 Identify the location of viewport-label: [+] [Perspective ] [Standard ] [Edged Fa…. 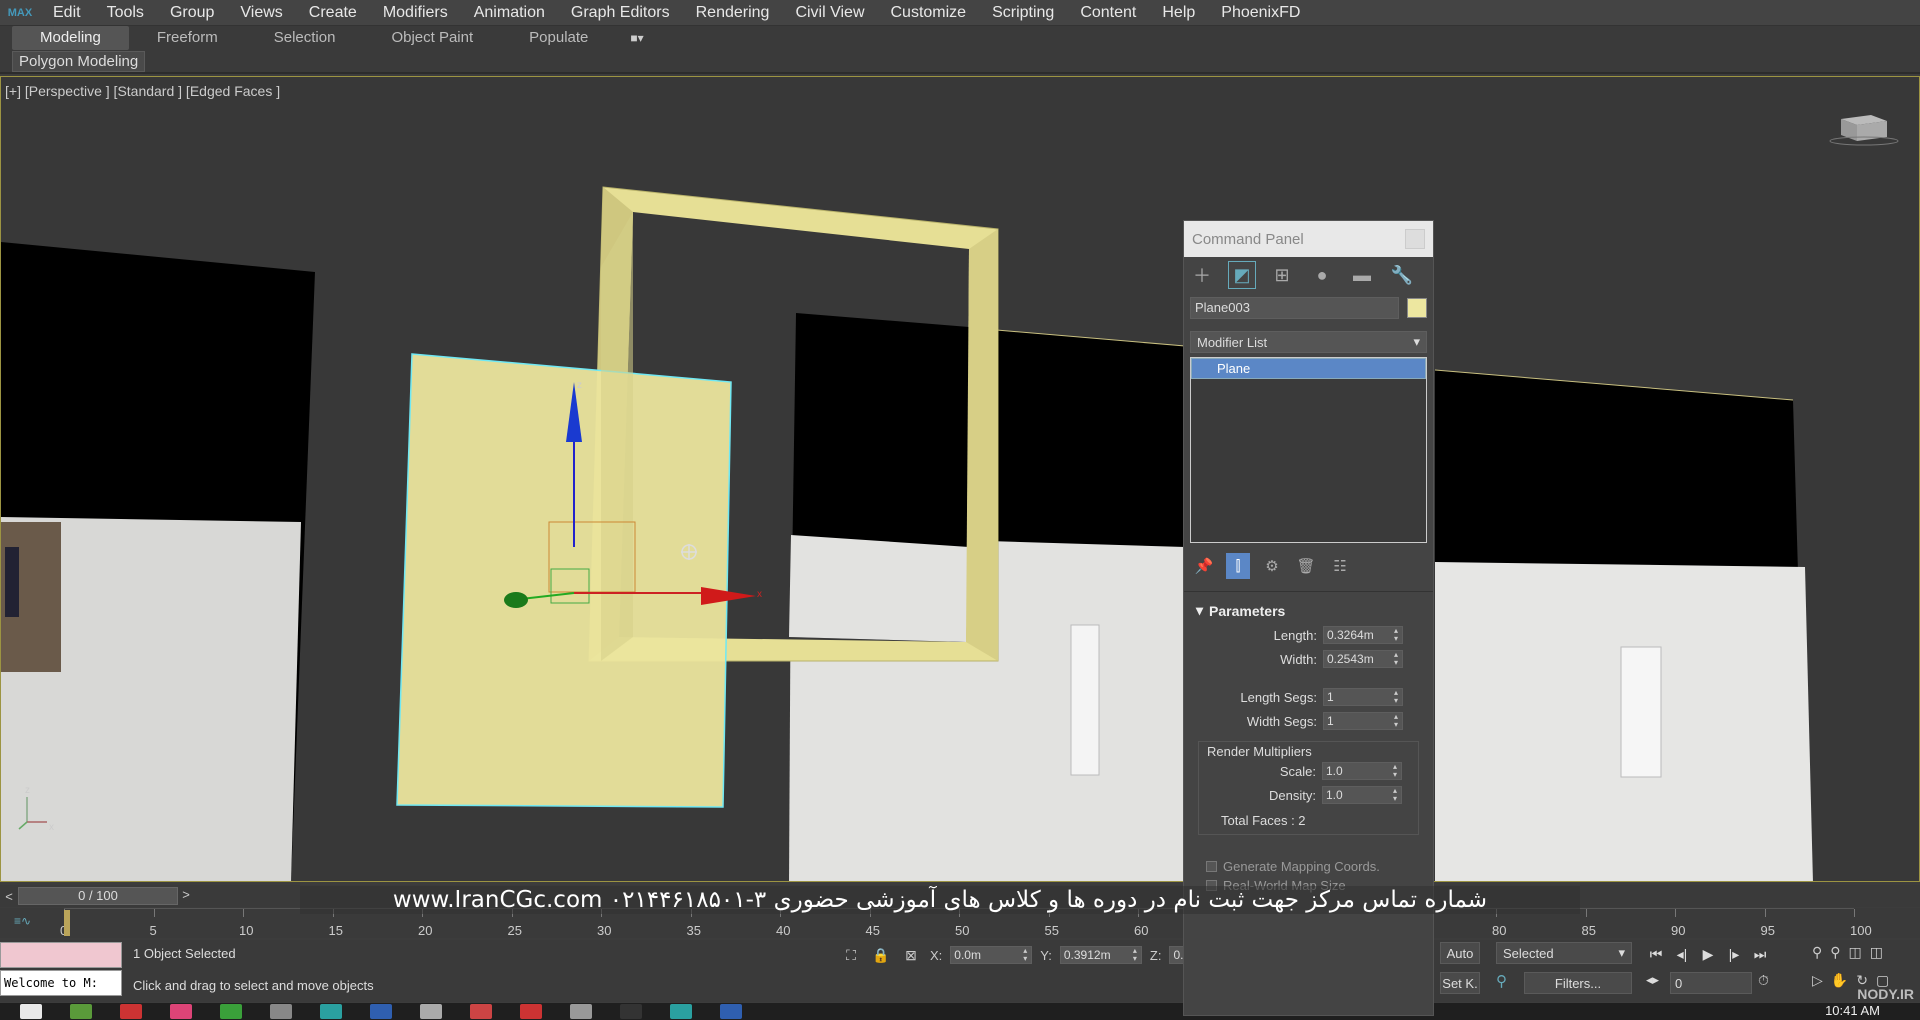
(142, 91).